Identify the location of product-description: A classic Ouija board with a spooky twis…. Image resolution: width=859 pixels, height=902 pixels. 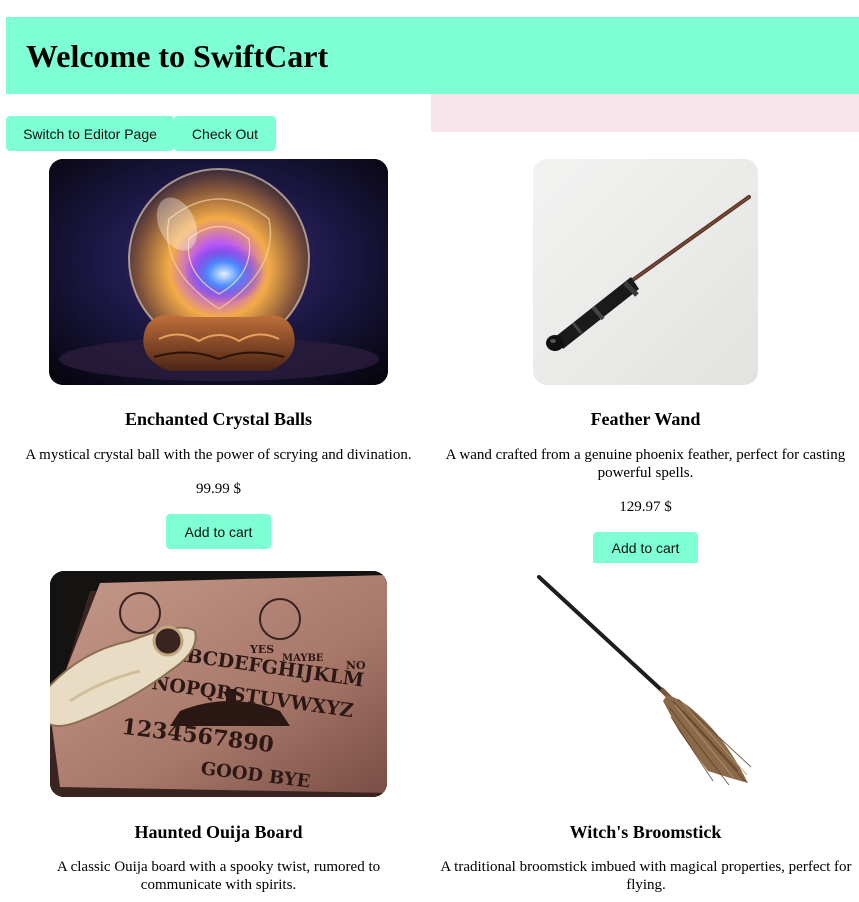
(218, 876).